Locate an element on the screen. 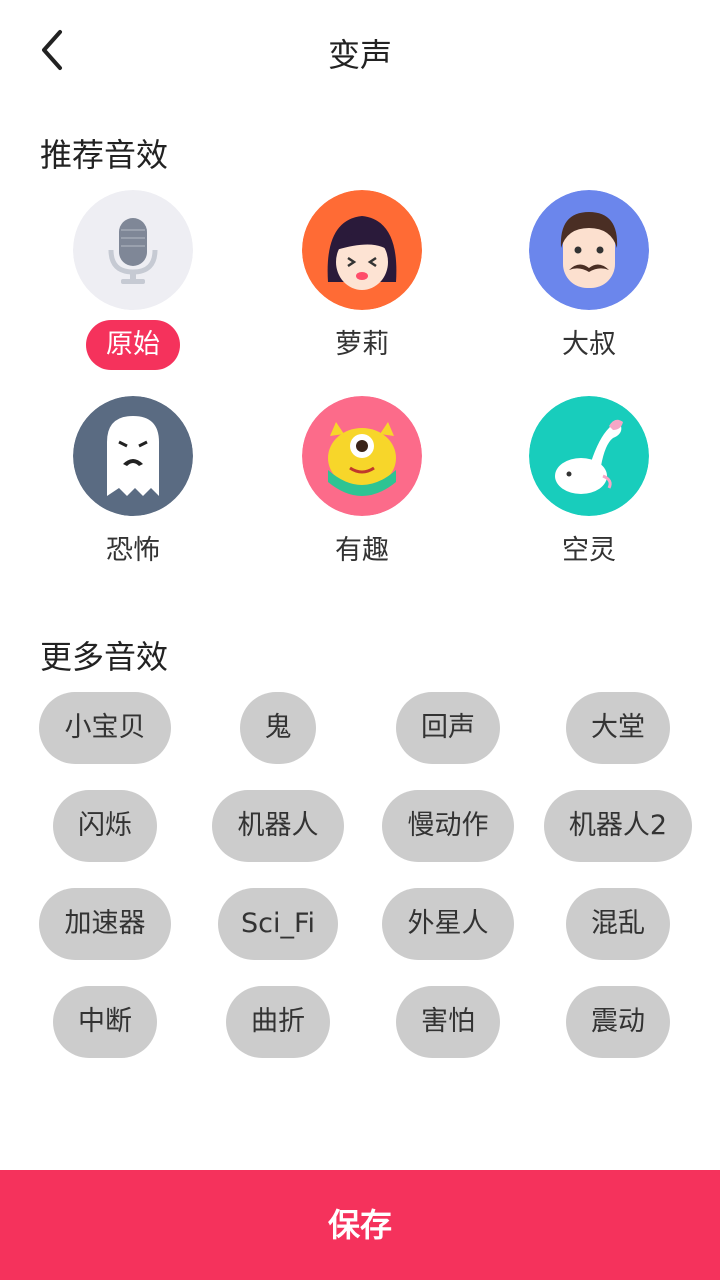  recommended-section-title: 推荐音效 is located at coordinates (104, 155).